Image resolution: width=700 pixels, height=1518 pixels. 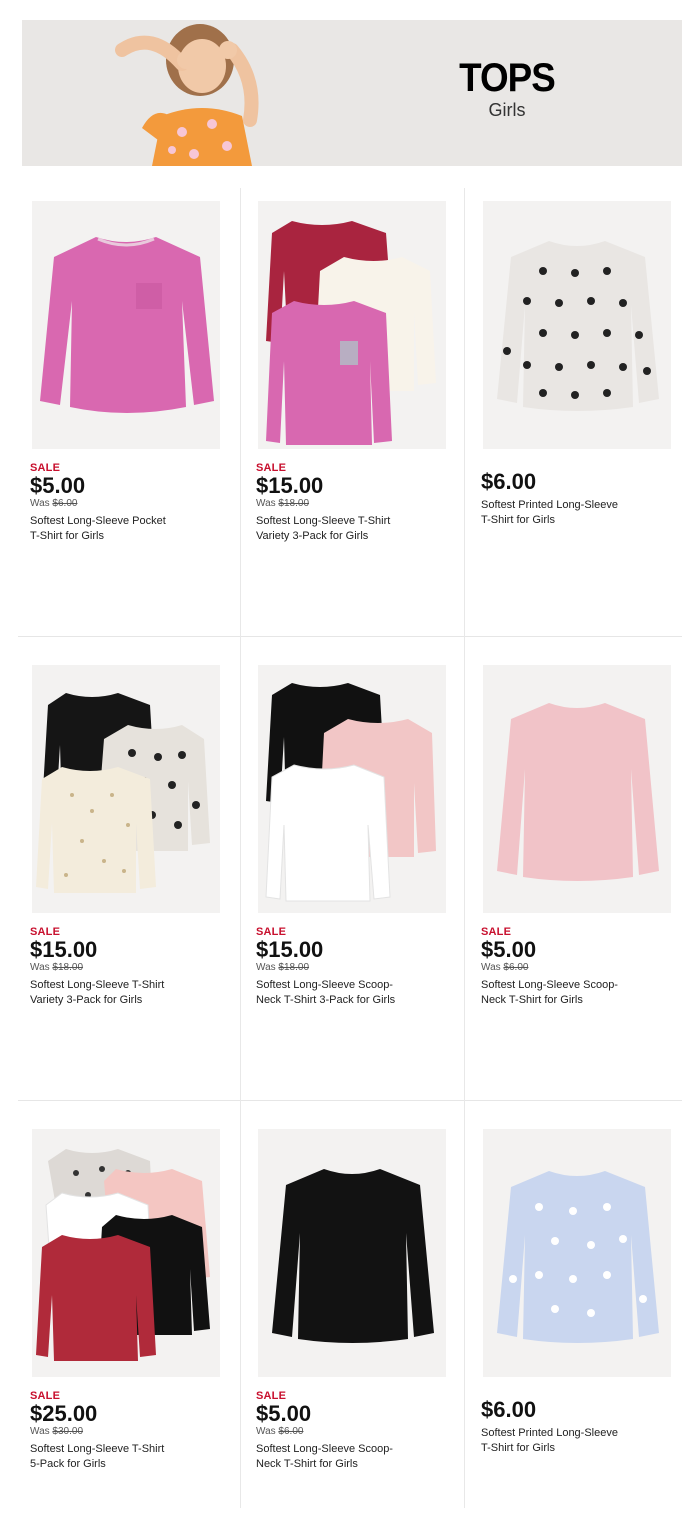 I want to click on banner-text: TOPS Girls, so click(x=507, y=89).